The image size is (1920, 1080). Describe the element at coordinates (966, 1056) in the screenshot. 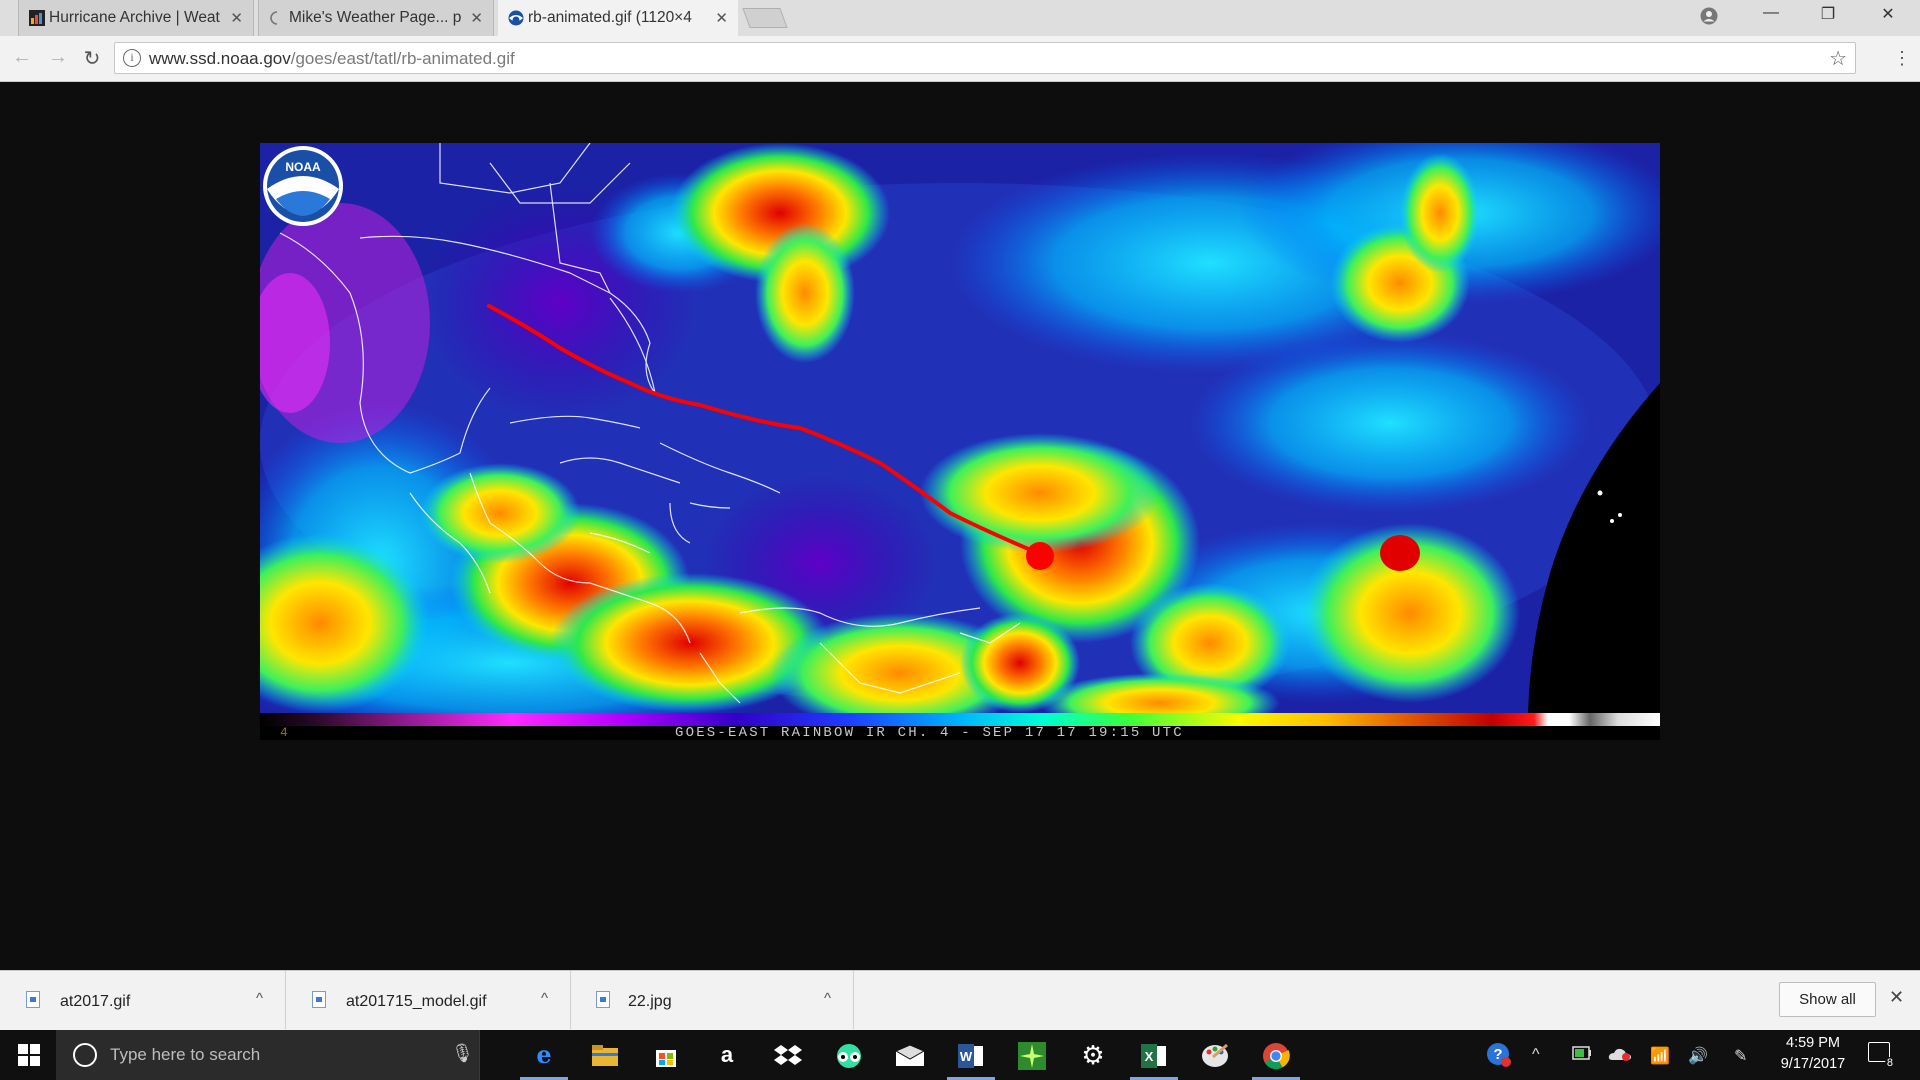

I see `svg-text: W` at that location.